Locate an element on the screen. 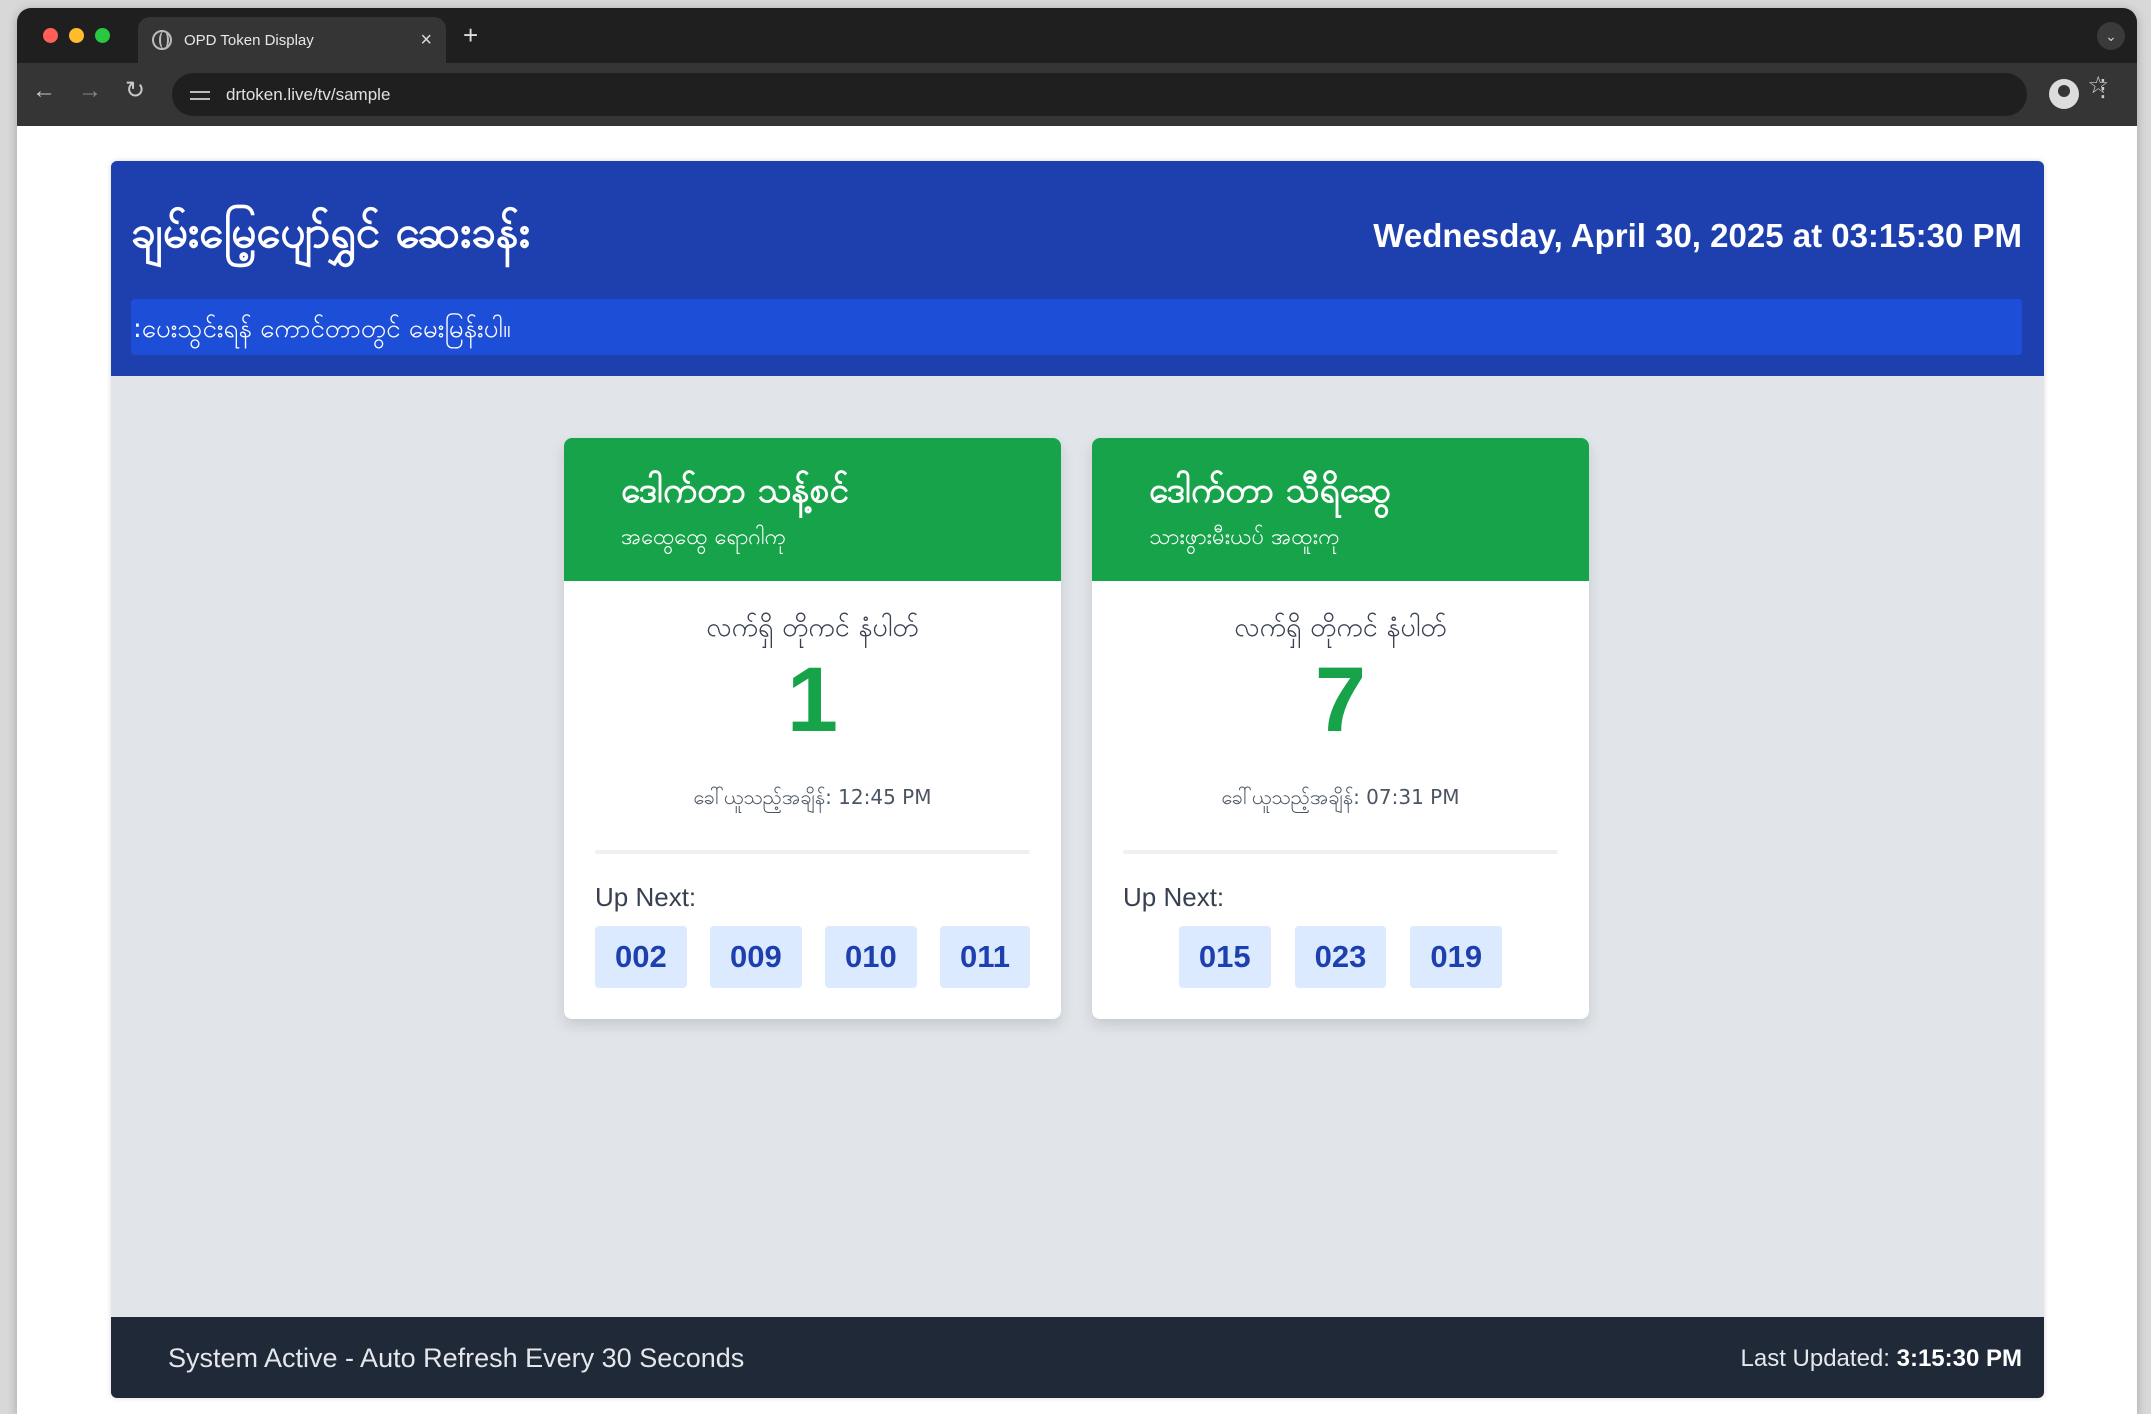 The image size is (2151, 1414). up-next-token: 015 is located at coordinates (1224, 957).